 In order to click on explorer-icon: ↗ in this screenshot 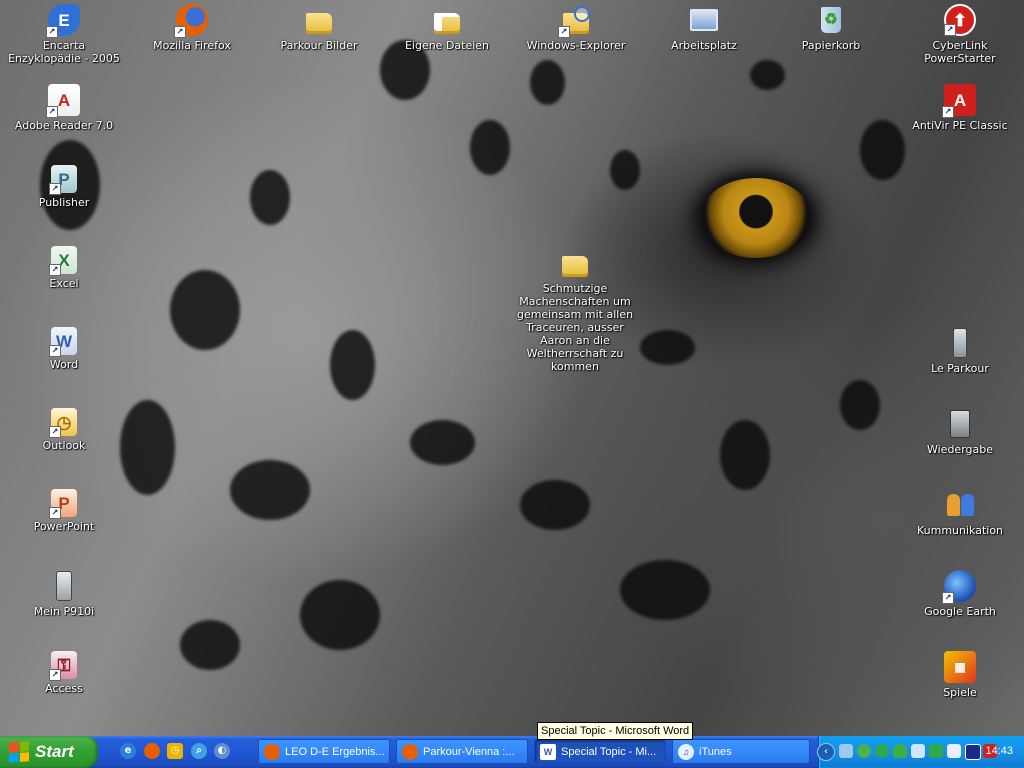, I will do `click(575, 21)`.